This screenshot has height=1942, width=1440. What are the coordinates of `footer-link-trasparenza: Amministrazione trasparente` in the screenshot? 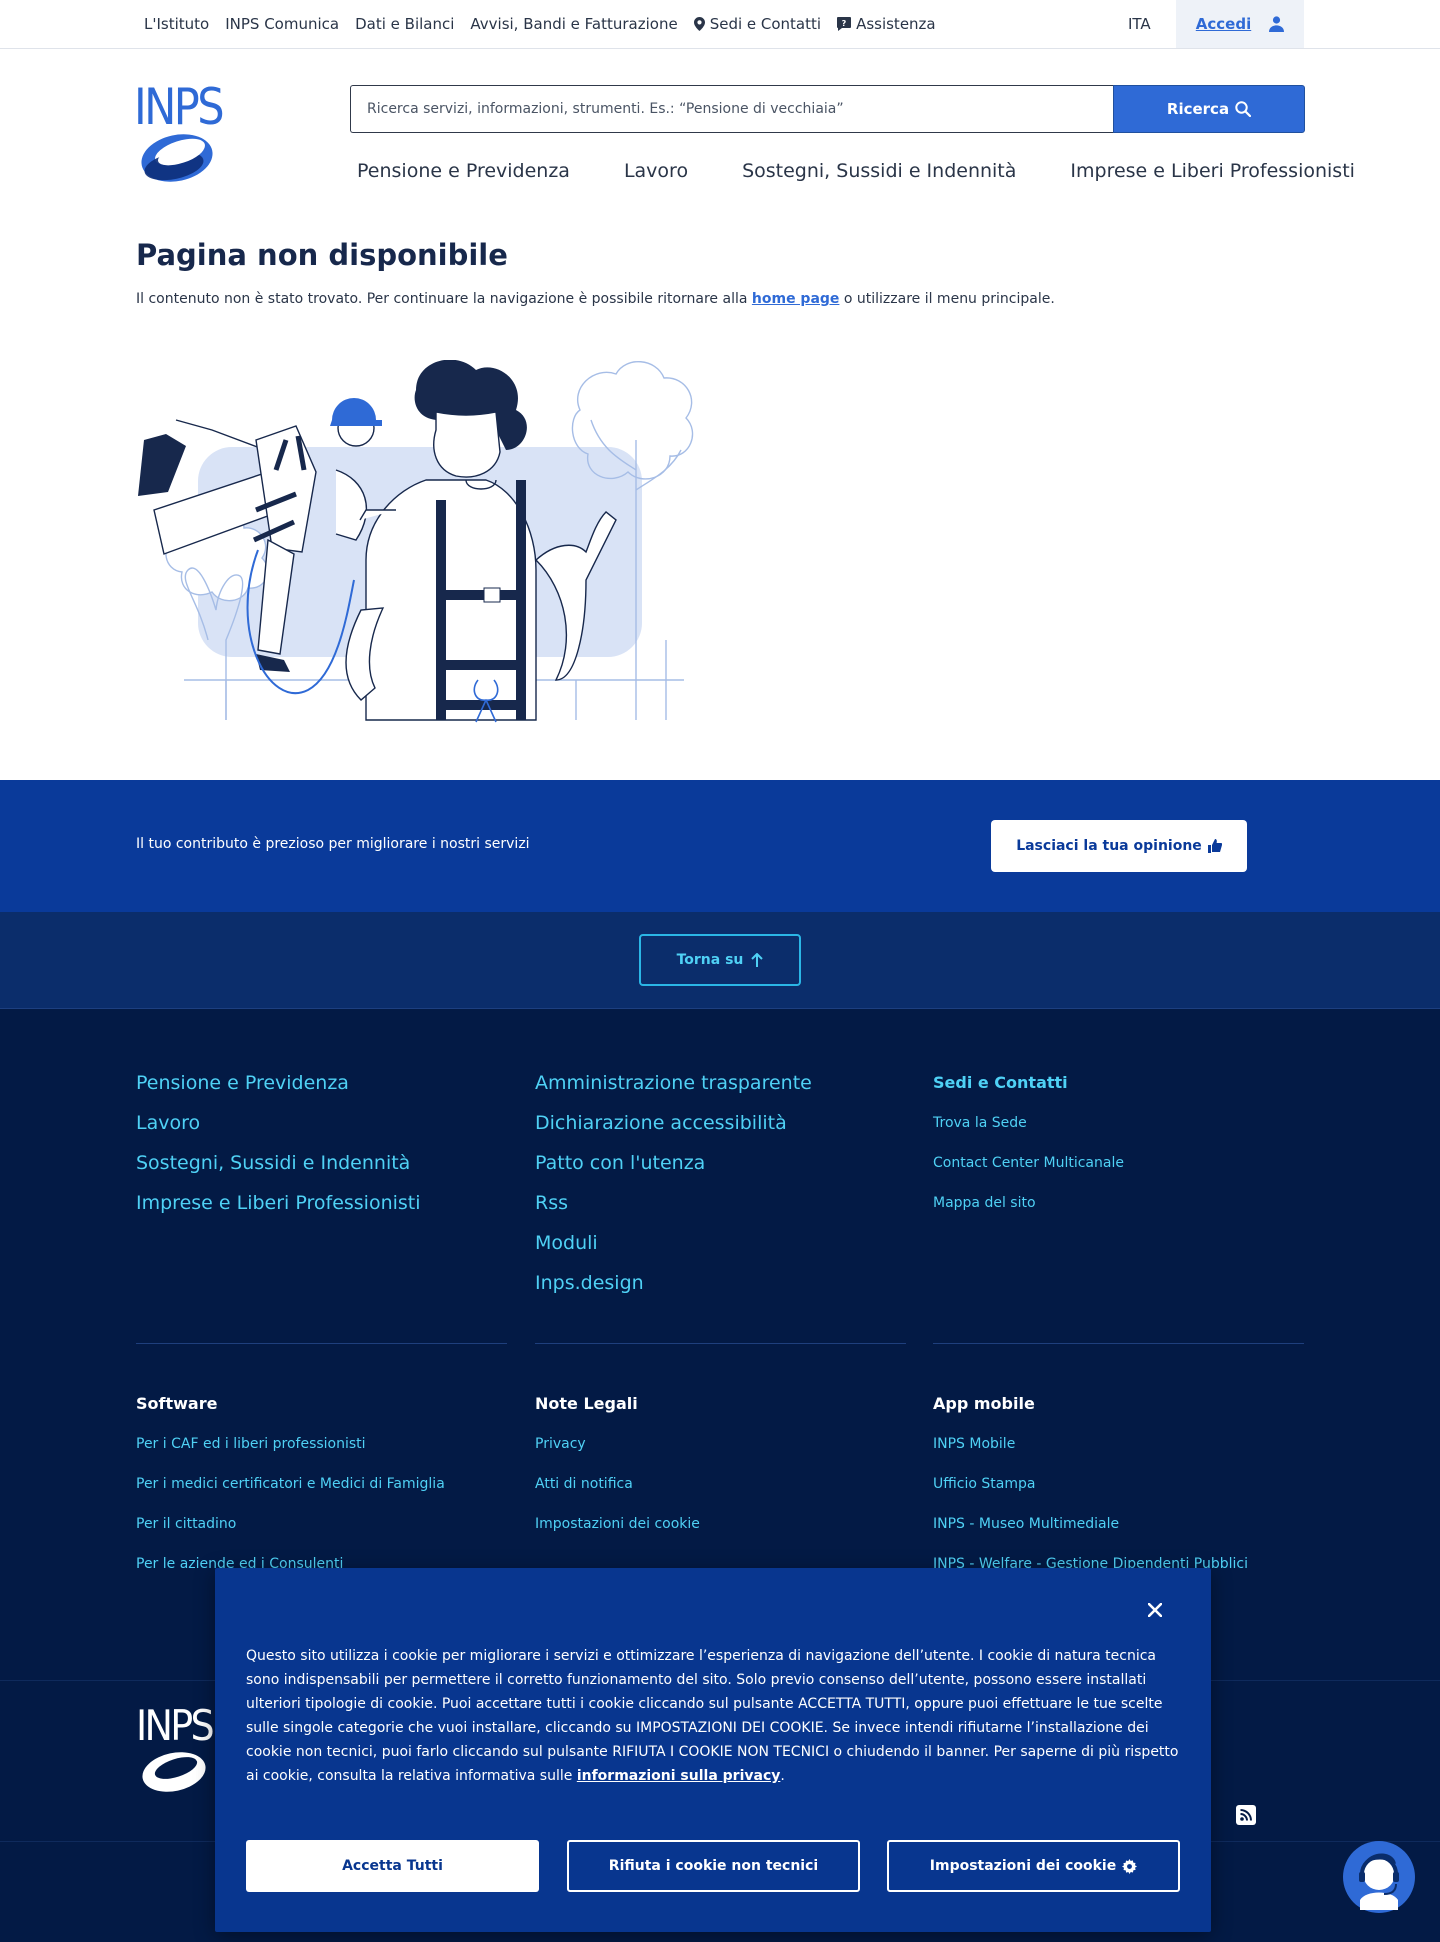 It's located at (673, 1088).